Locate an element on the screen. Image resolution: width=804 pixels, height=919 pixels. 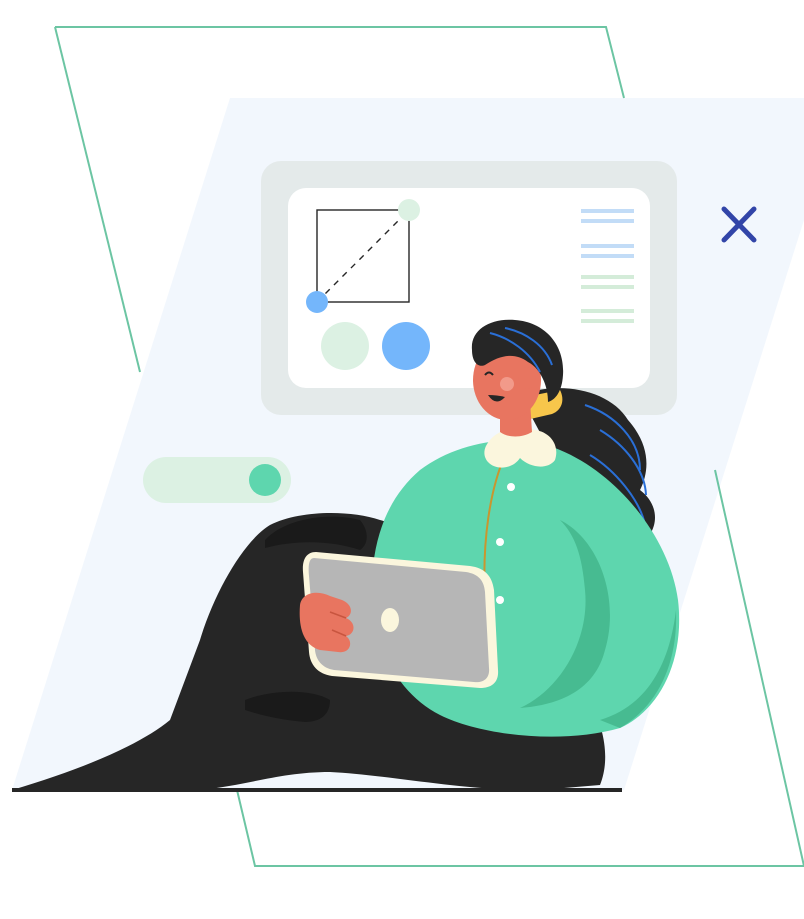
cheek is located at coordinates (507, 384).